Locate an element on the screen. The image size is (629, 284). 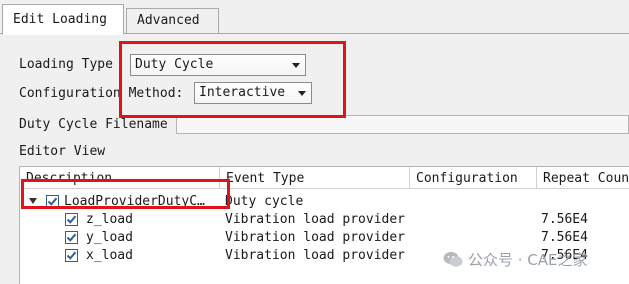
tab-bar: Edit Loading Advanced is located at coordinates (314, 17).